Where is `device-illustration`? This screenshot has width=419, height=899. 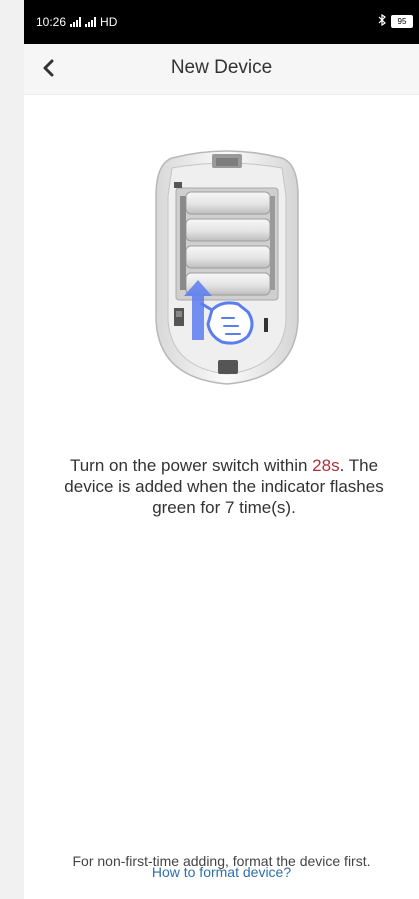
device-illustration is located at coordinates (227, 266).